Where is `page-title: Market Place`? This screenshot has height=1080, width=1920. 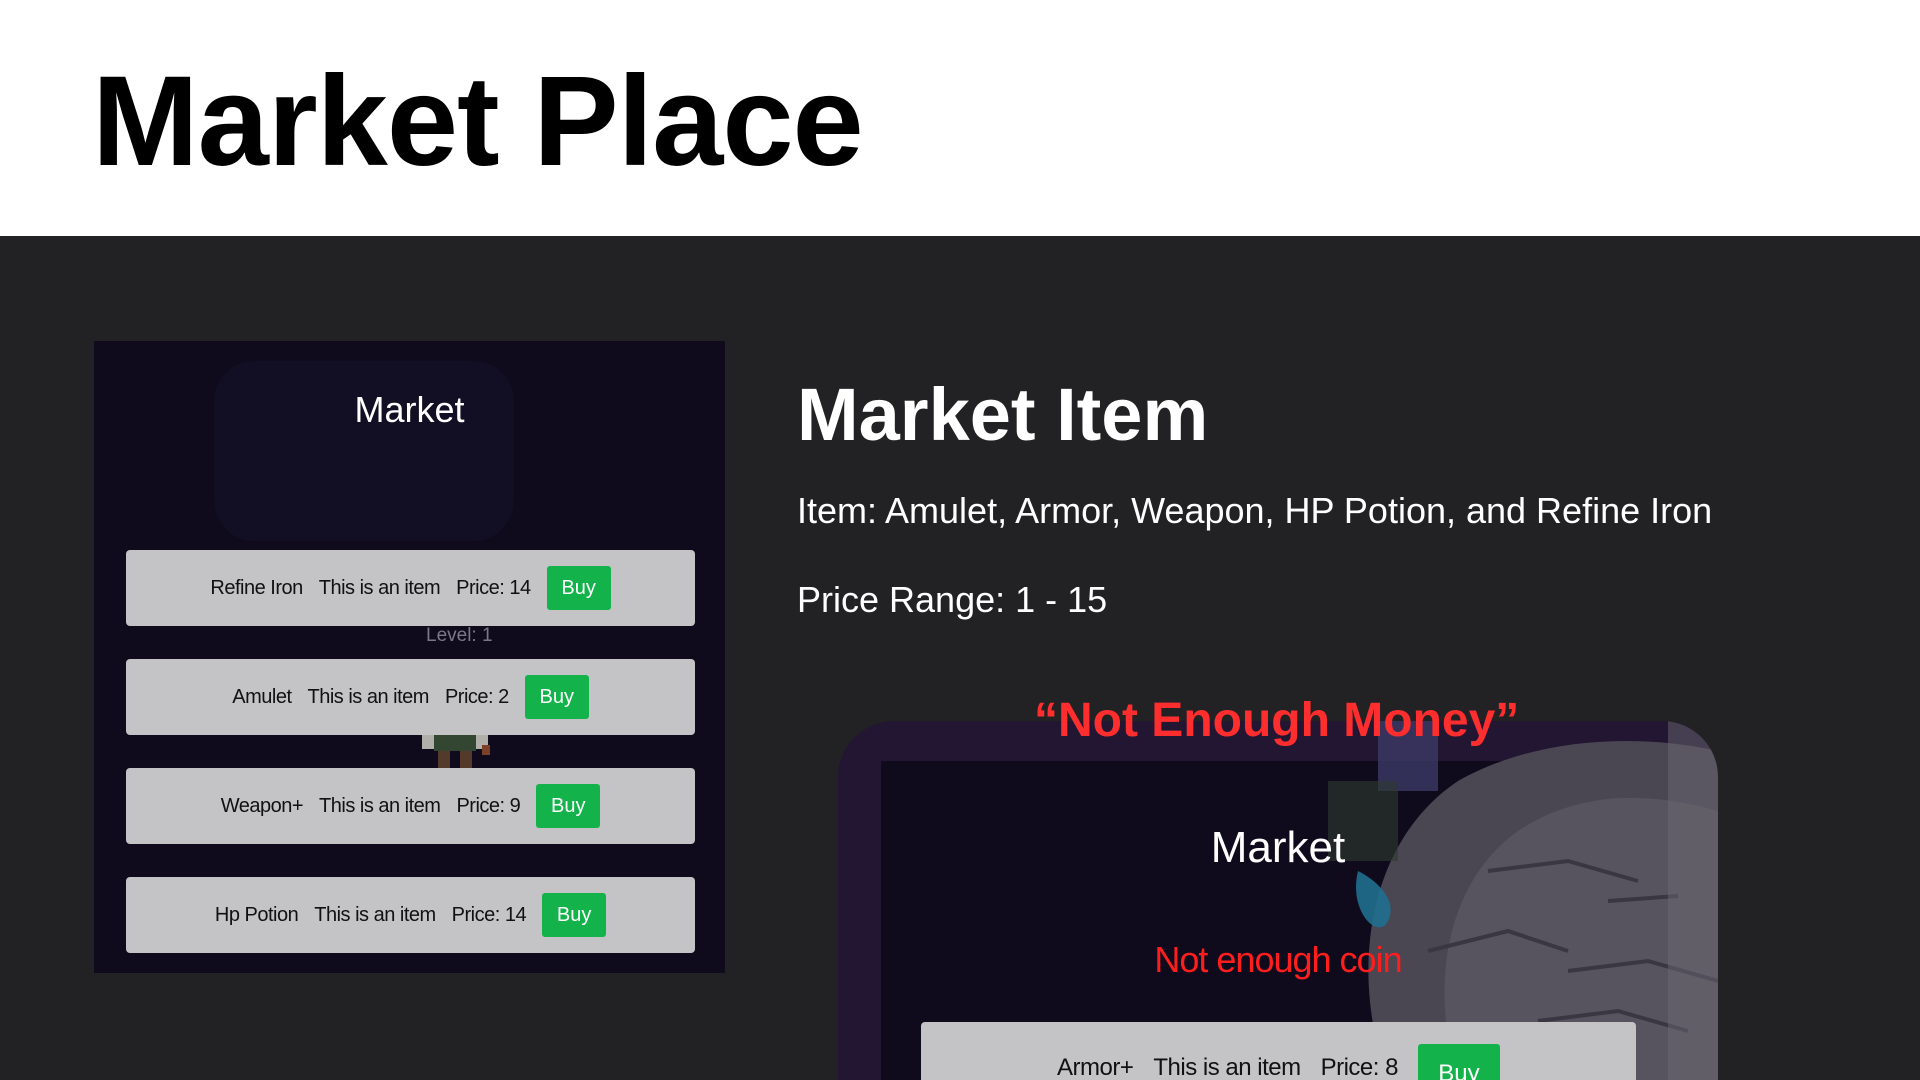
page-title: Market Place is located at coordinates (478, 121).